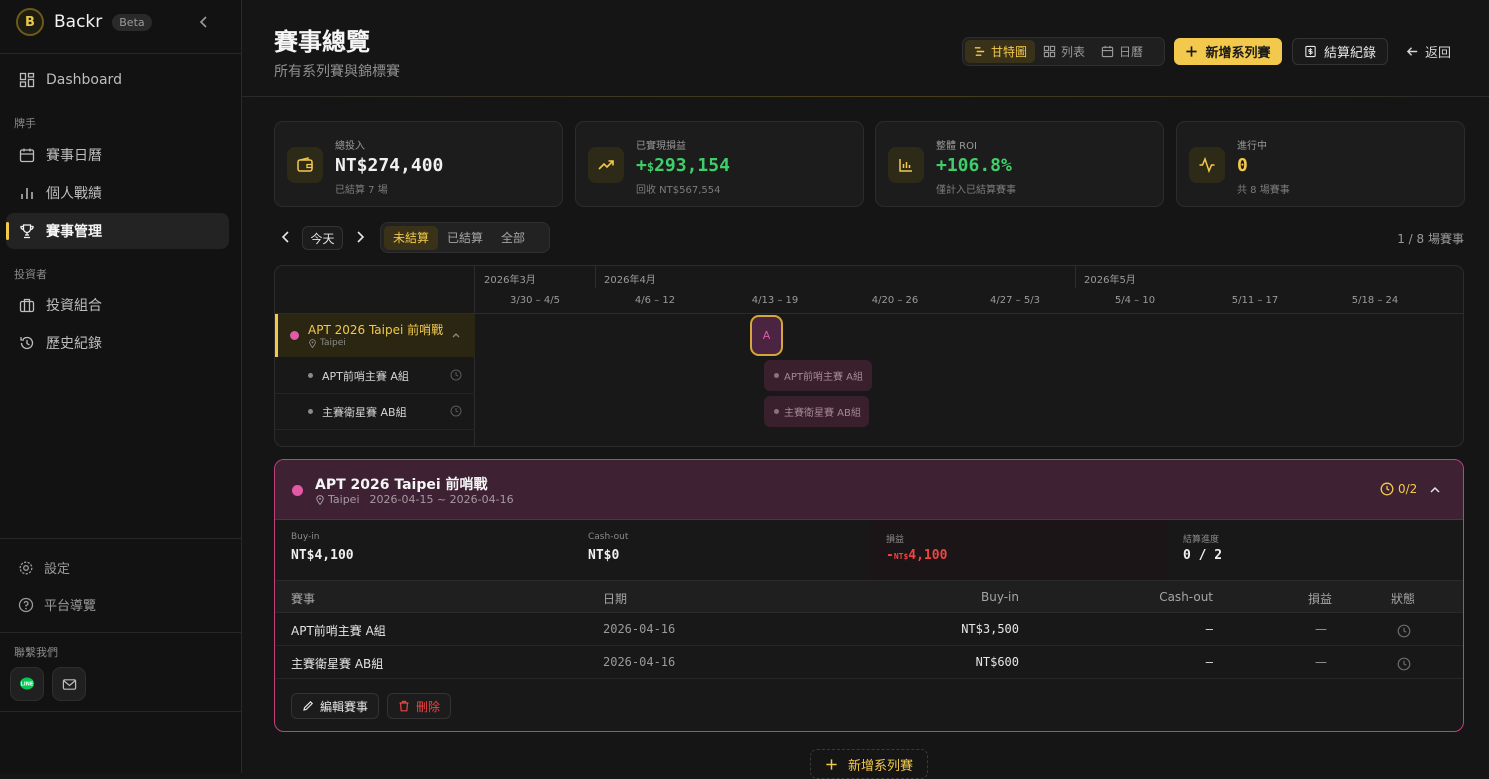  What do you see at coordinates (411, 237) in the screenshot?
I see `filter-unsettled: 未結算` at bounding box center [411, 237].